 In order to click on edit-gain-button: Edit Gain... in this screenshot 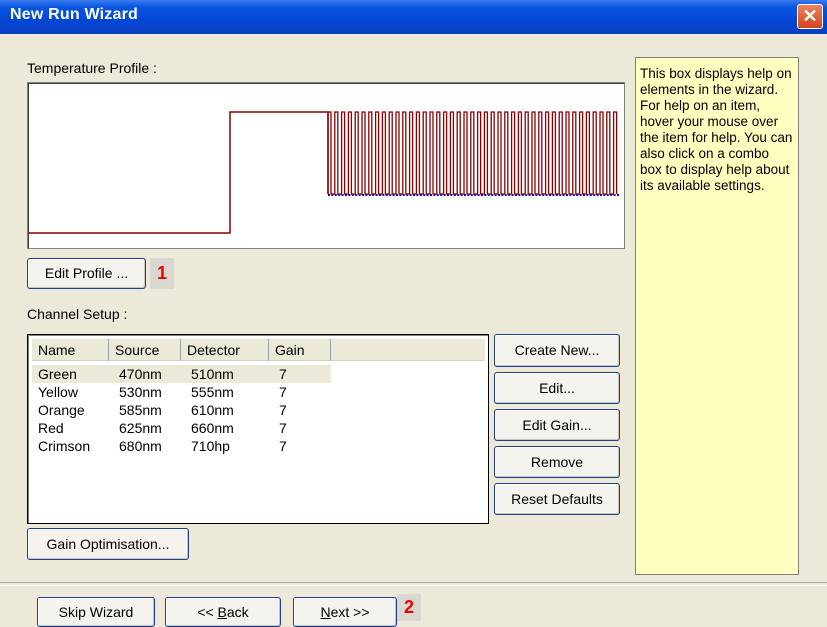, I will do `click(557, 425)`.